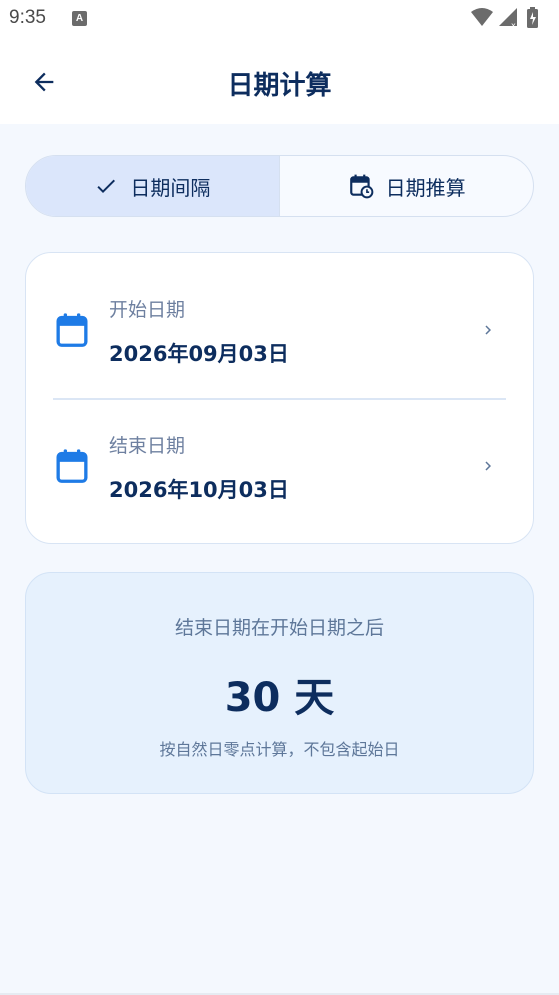 Image resolution: width=559 pixels, height=995 pixels. Describe the element at coordinates (279, 628) in the screenshot. I see `result-description: 结束日期在开始日期之后` at that location.